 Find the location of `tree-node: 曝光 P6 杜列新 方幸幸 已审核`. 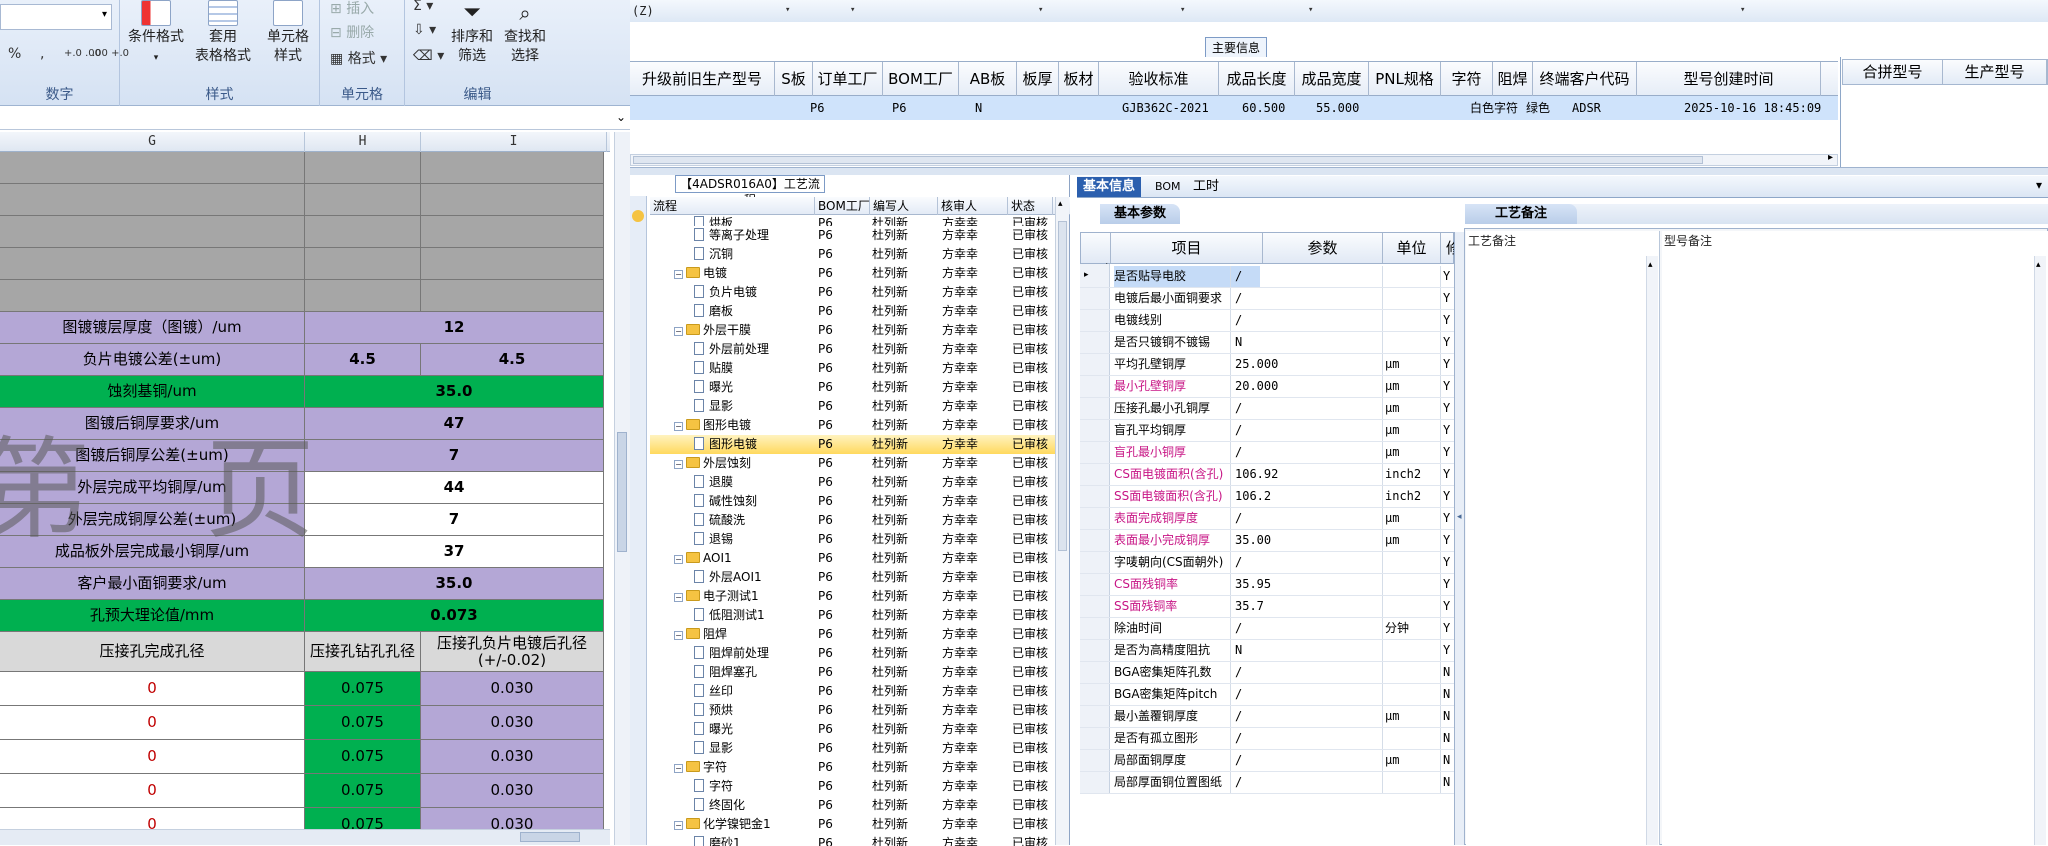

tree-node: 曝光 P6 杜列新 方幸幸 已审核 is located at coordinates (855, 729).